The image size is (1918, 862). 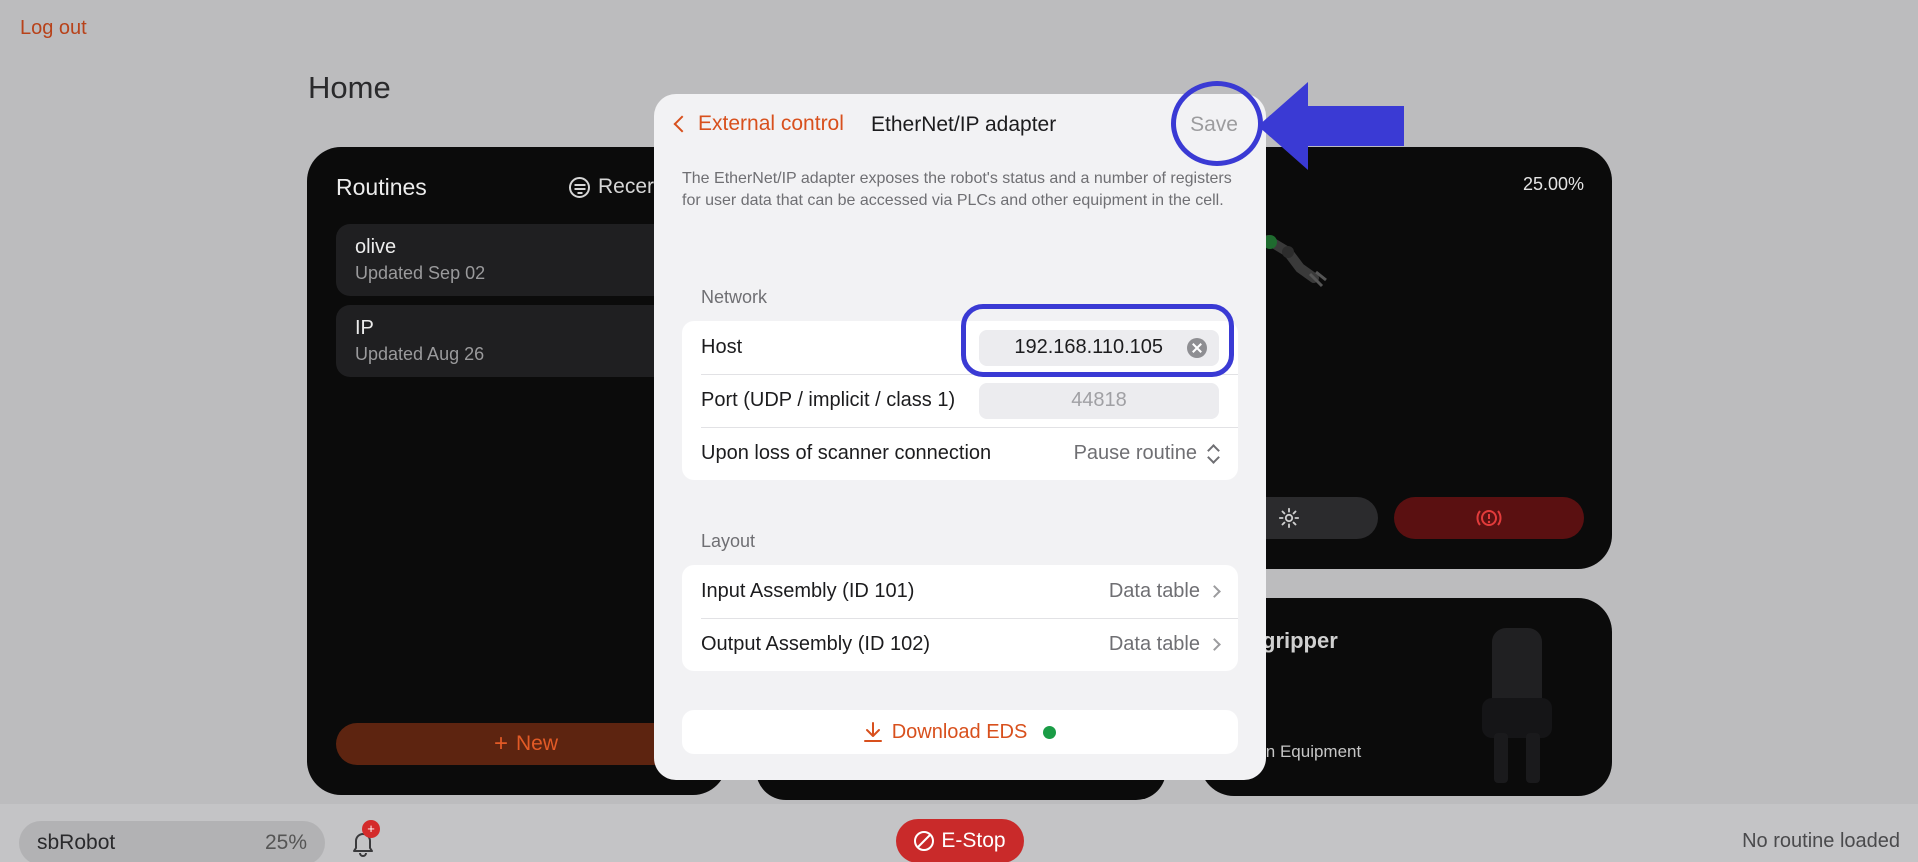 What do you see at coordinates (815, 644) in the screenshot?
I see `output-assembly-label: Output Assembly (ID 102)` at bounding box center [815, 644].